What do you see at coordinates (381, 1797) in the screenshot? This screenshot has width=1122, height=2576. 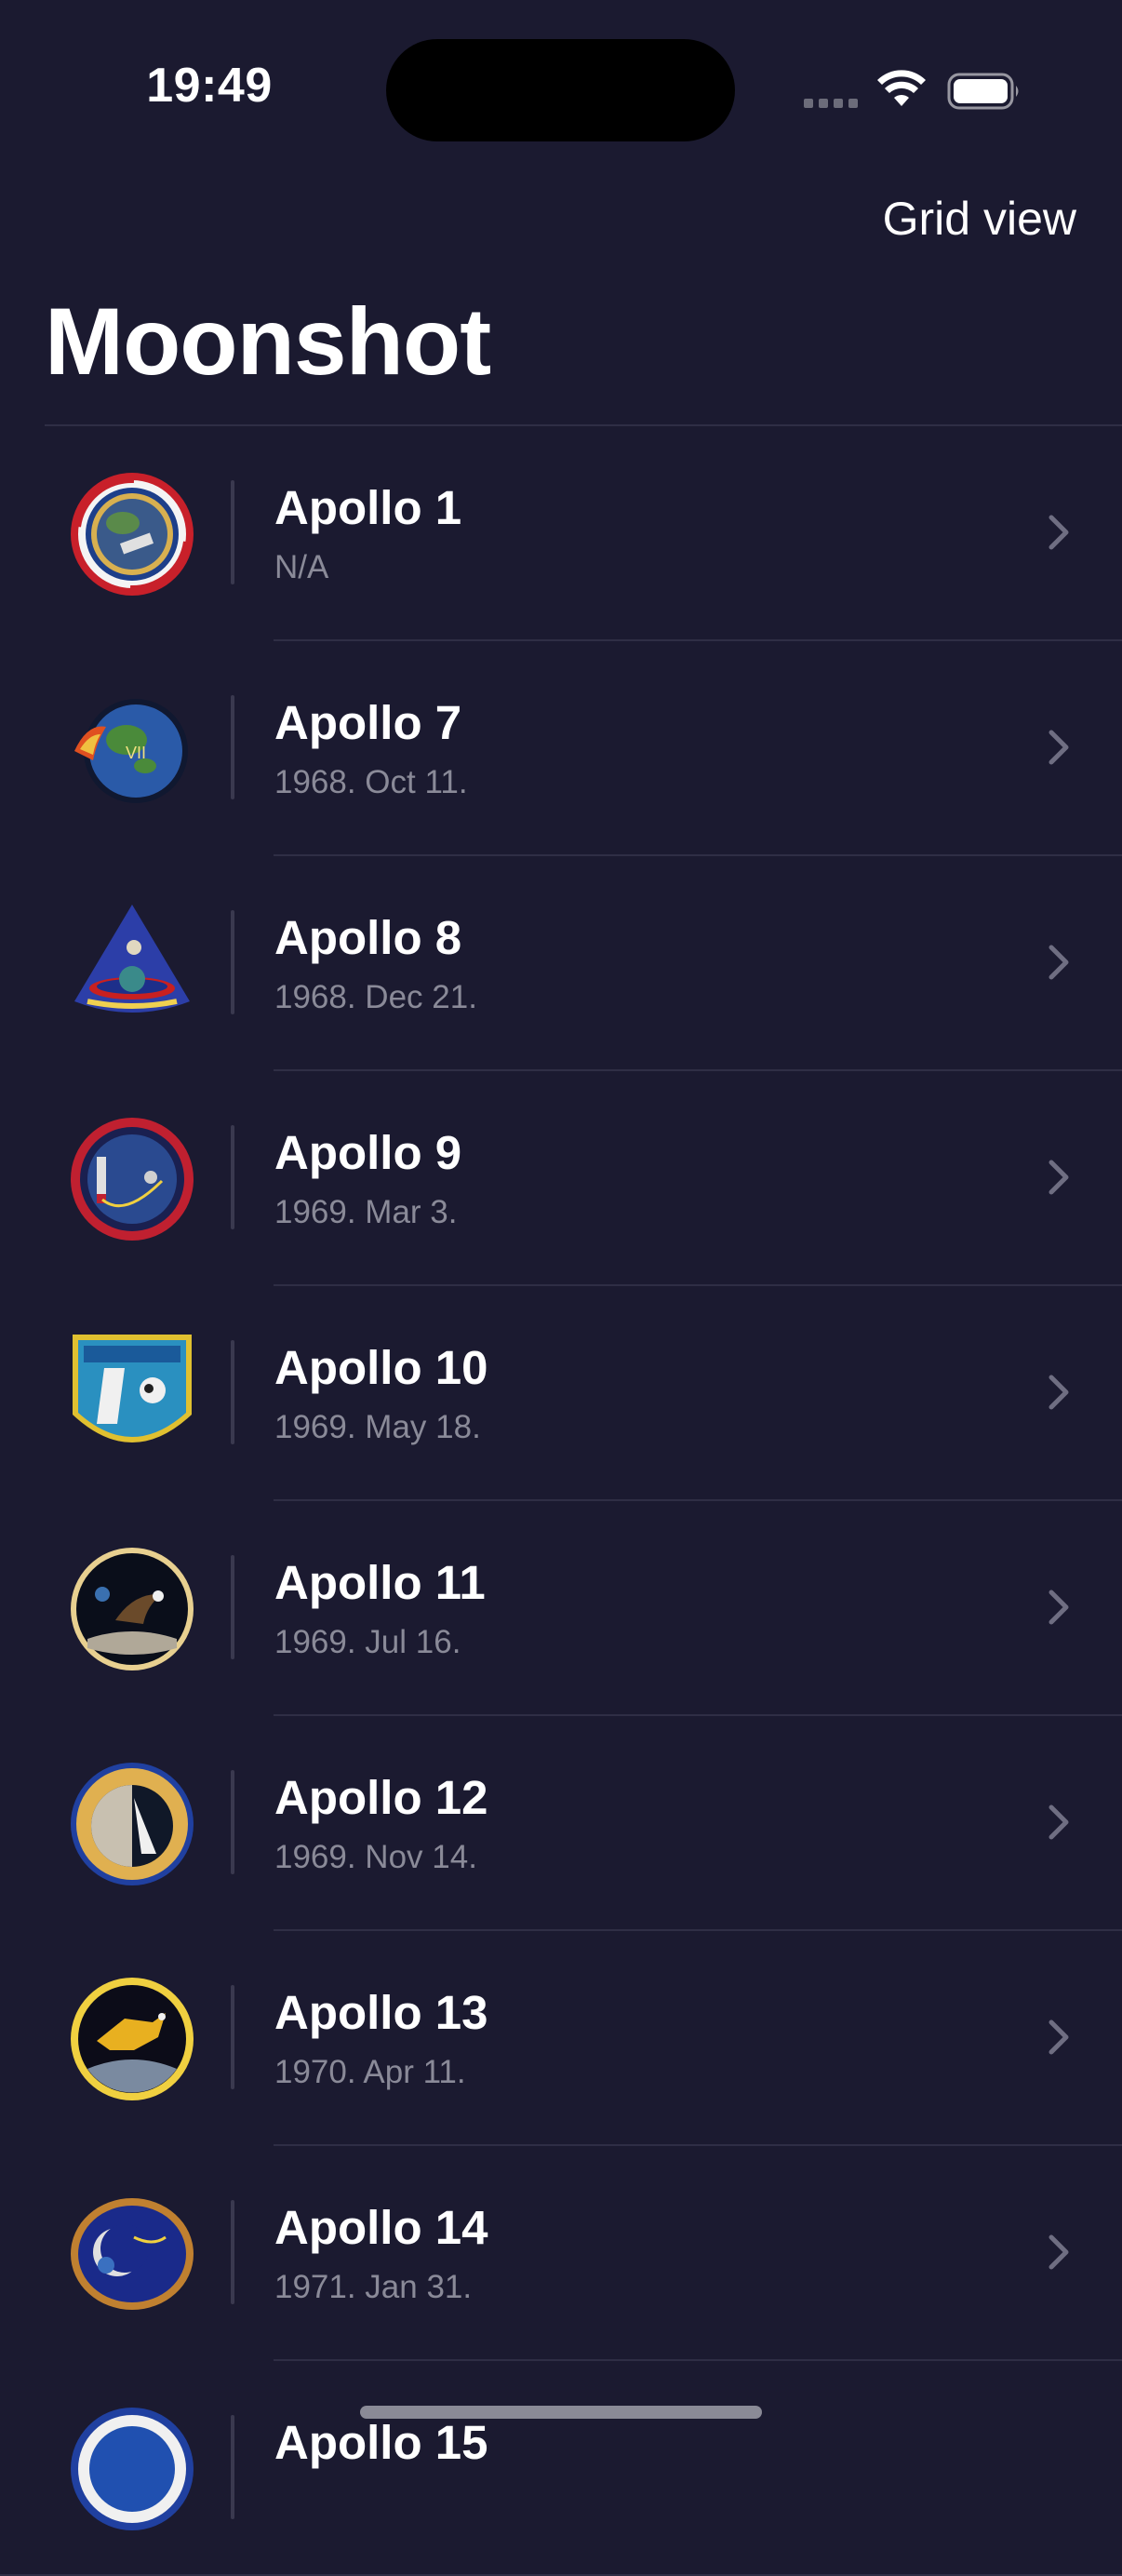 I see `mission-name: Apollo 12` at bounding box center [381, 1797].